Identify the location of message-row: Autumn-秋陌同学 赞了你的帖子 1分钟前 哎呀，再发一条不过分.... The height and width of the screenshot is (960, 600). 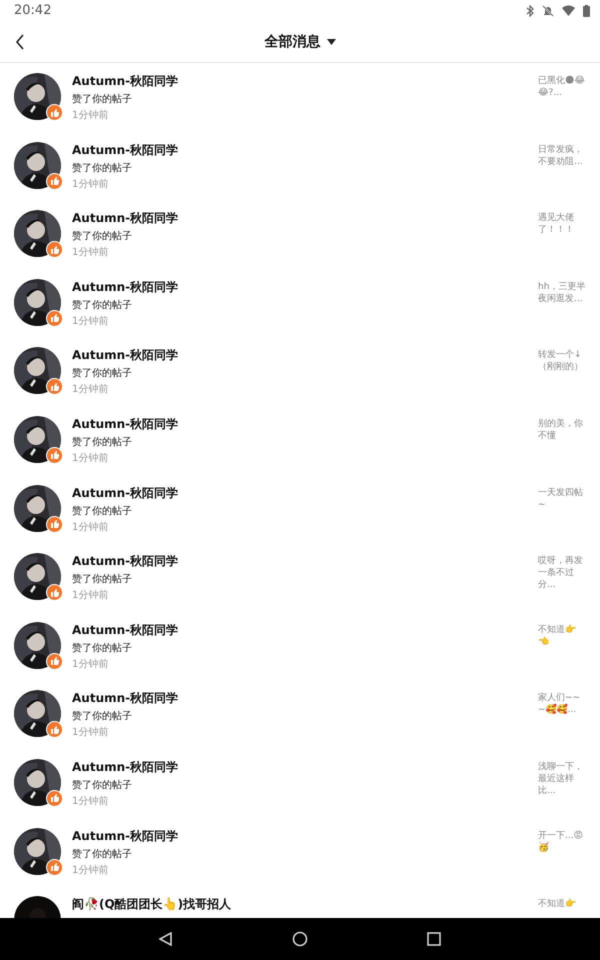
(300, 577).